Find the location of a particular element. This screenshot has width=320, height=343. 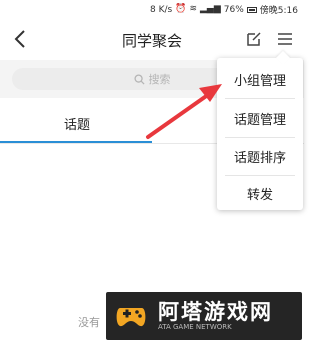

watermark-subtitle: ATA GAME NETWORK is located at coordinates (195, 327).